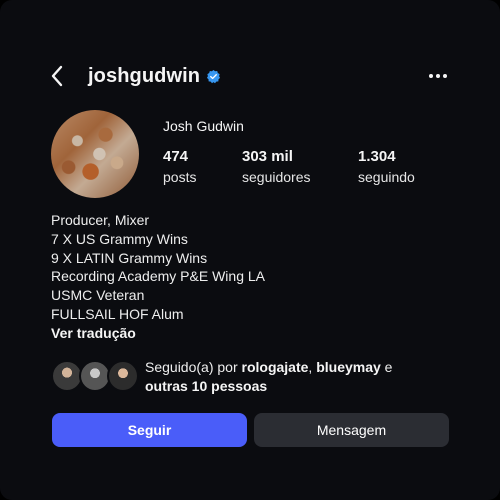  What do you see at coordinates (95, 154) in the screenshot?
I see `profile-avatar` at bounding box center [95, 154].